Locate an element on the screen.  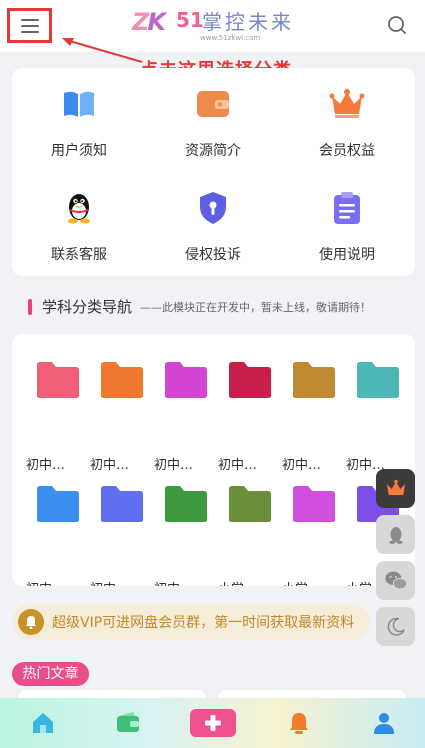
service-member-benefits: 会员权益 is located at coordinates (347, 118).